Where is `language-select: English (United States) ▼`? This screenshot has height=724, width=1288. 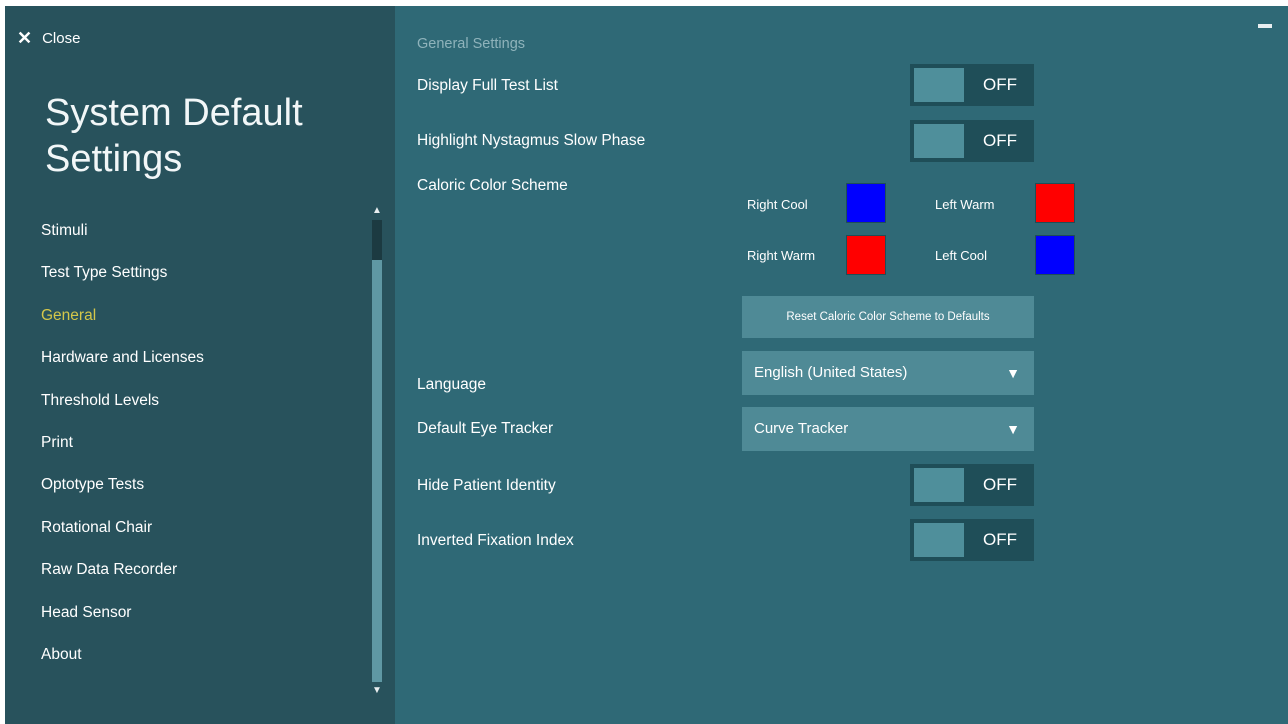
language-select: English (United States) ▼ is located at coordinates (888, 373).